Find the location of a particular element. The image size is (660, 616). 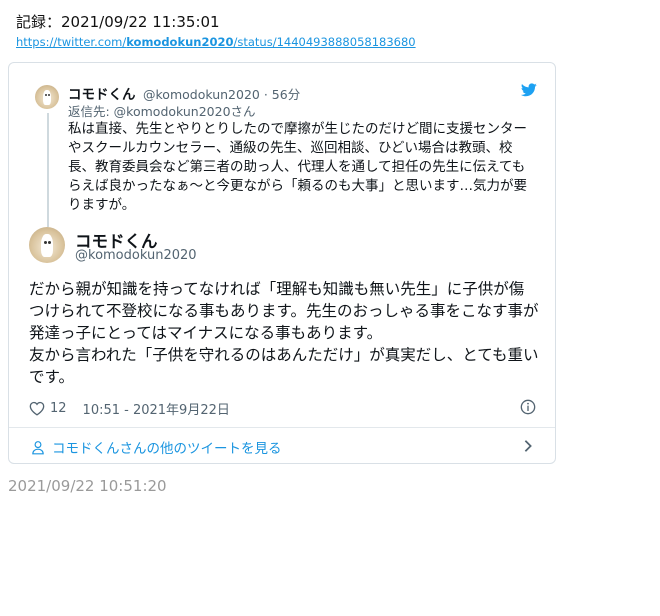

info-icon is located at coordinates (528, 407).